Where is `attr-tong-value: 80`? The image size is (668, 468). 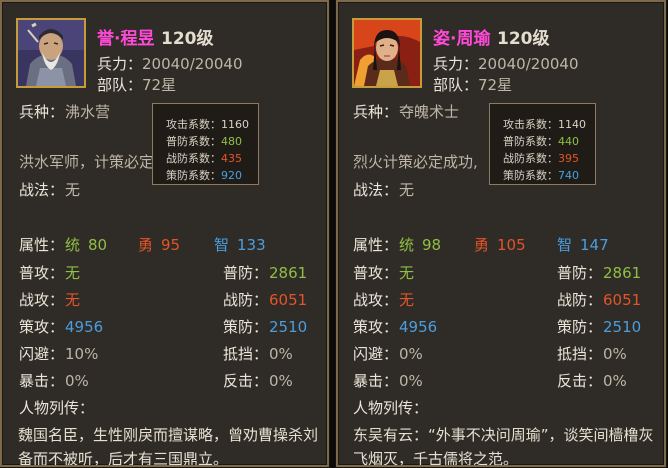
attr-tong-value: 80 is located at coordinates (98, 245).